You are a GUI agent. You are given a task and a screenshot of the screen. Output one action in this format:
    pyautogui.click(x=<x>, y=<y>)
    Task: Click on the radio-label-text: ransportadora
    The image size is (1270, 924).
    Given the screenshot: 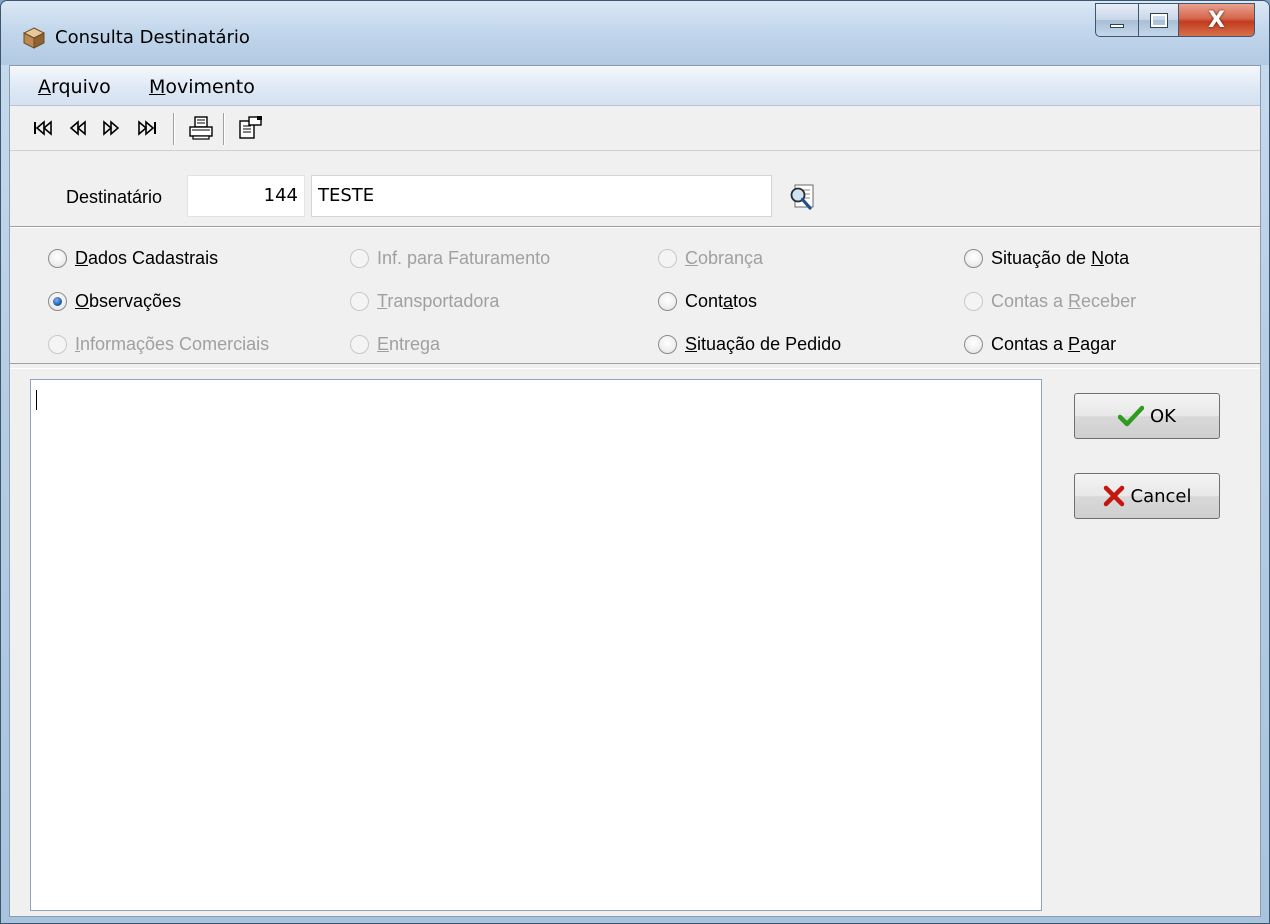 What is the action you would take?
    pyautogui.click(x=443, y=301)
    